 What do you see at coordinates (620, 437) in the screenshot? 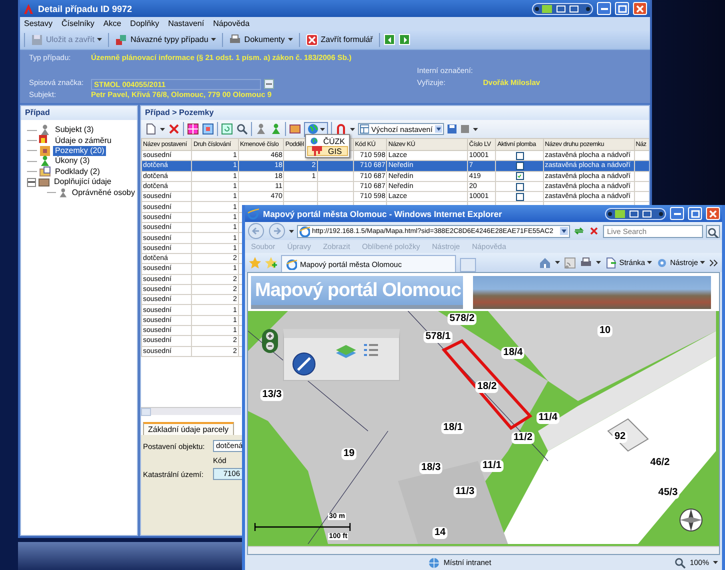
I see `parcel-label: 92` at bounding box center [620, 437].